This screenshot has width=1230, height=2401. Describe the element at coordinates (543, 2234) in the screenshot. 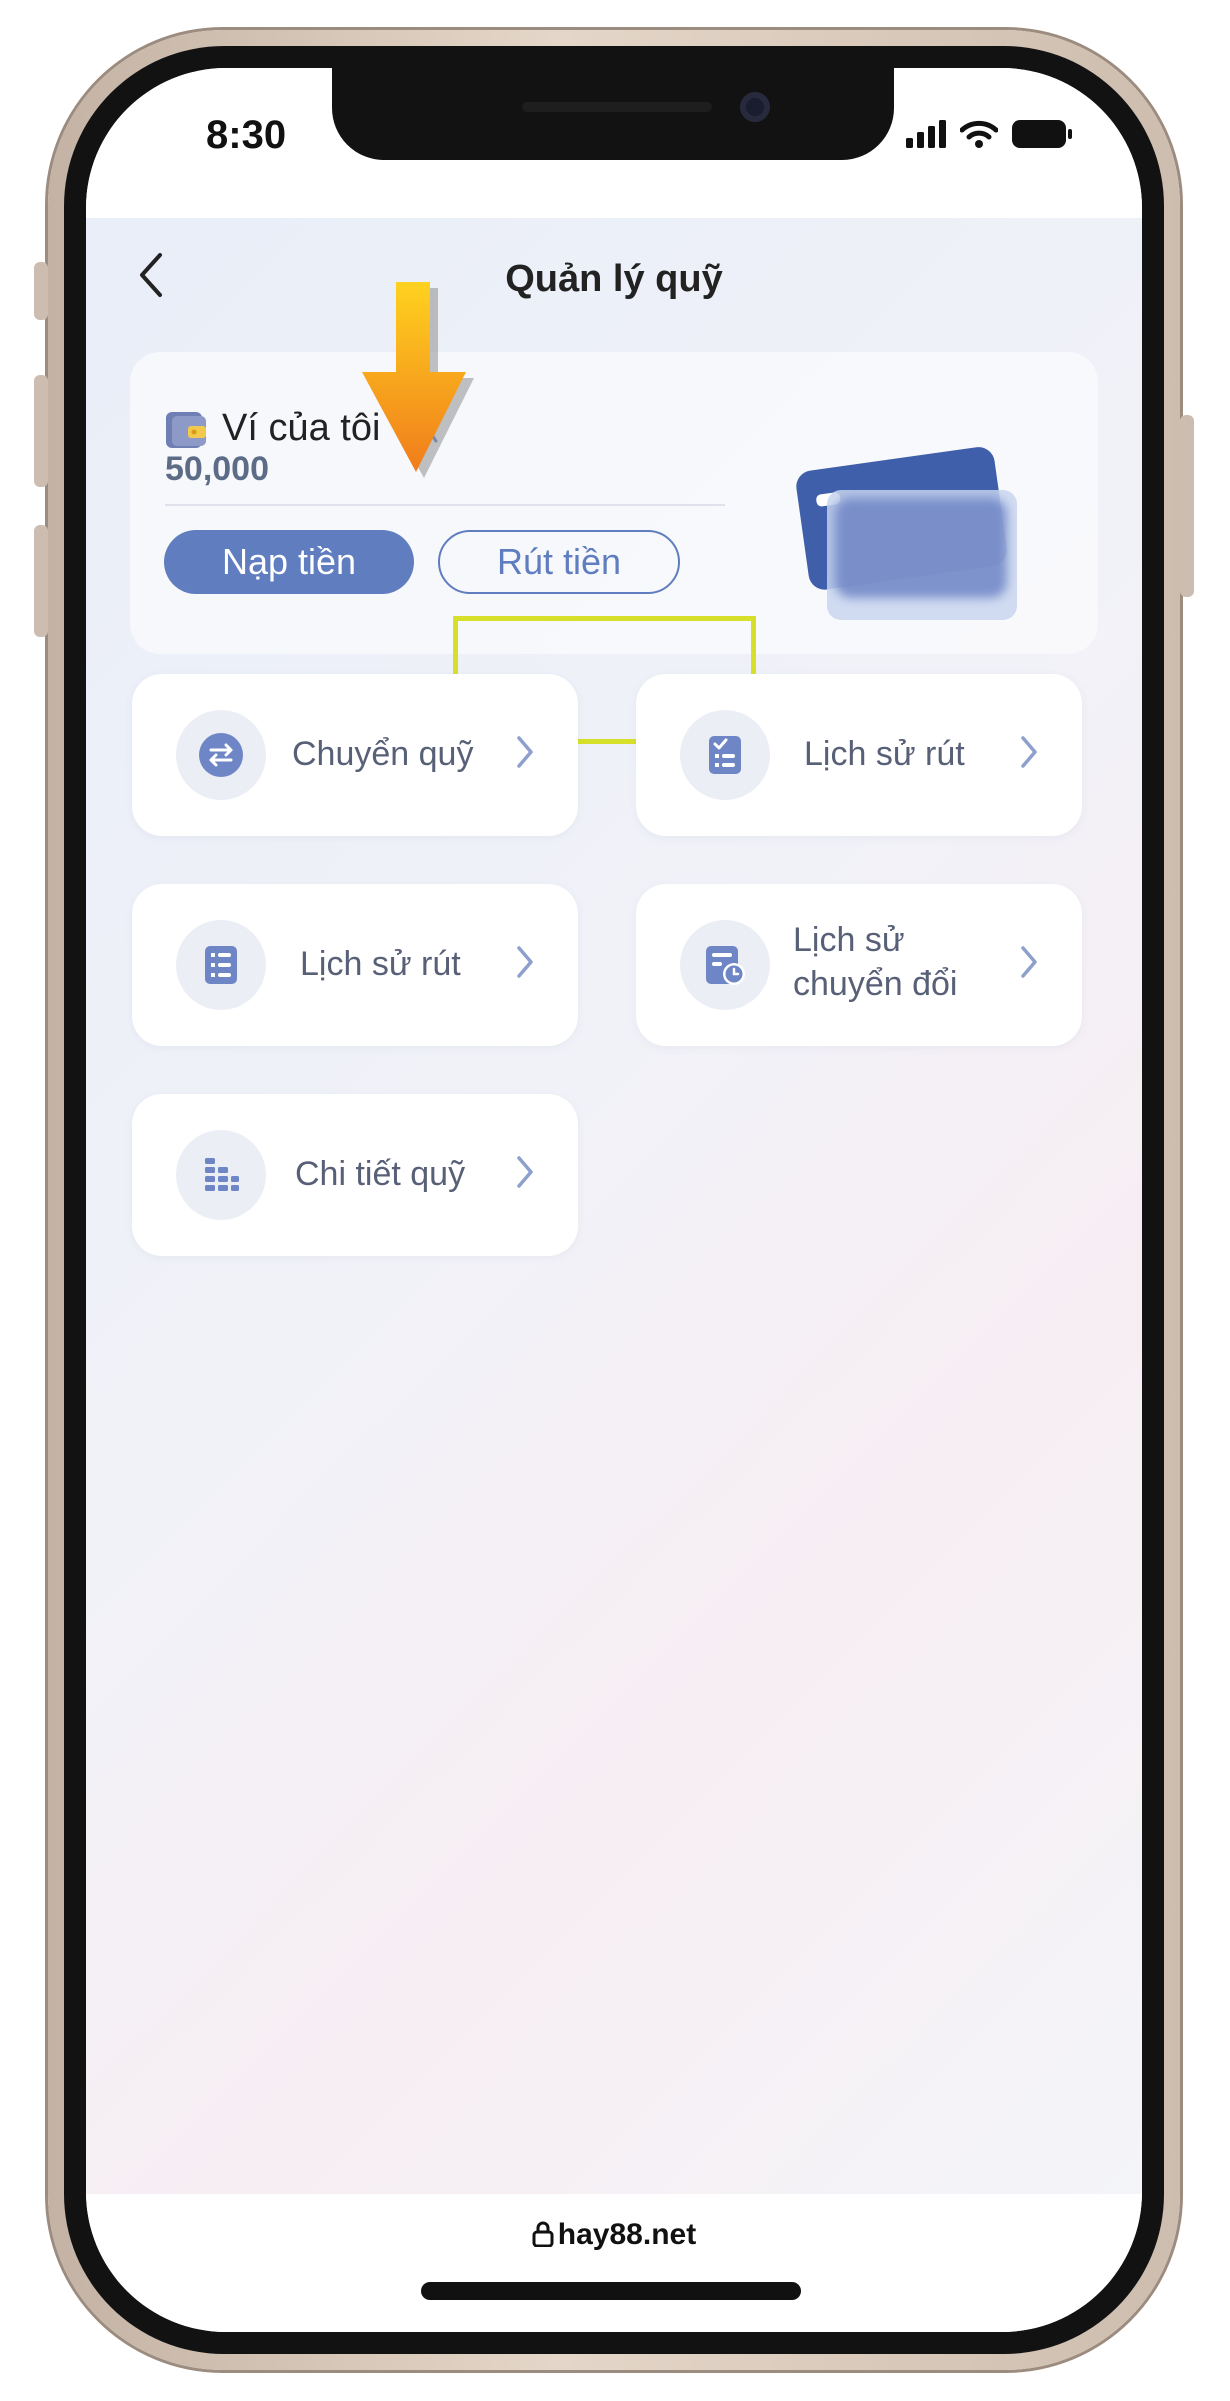

I see `lock-icon` at that location.